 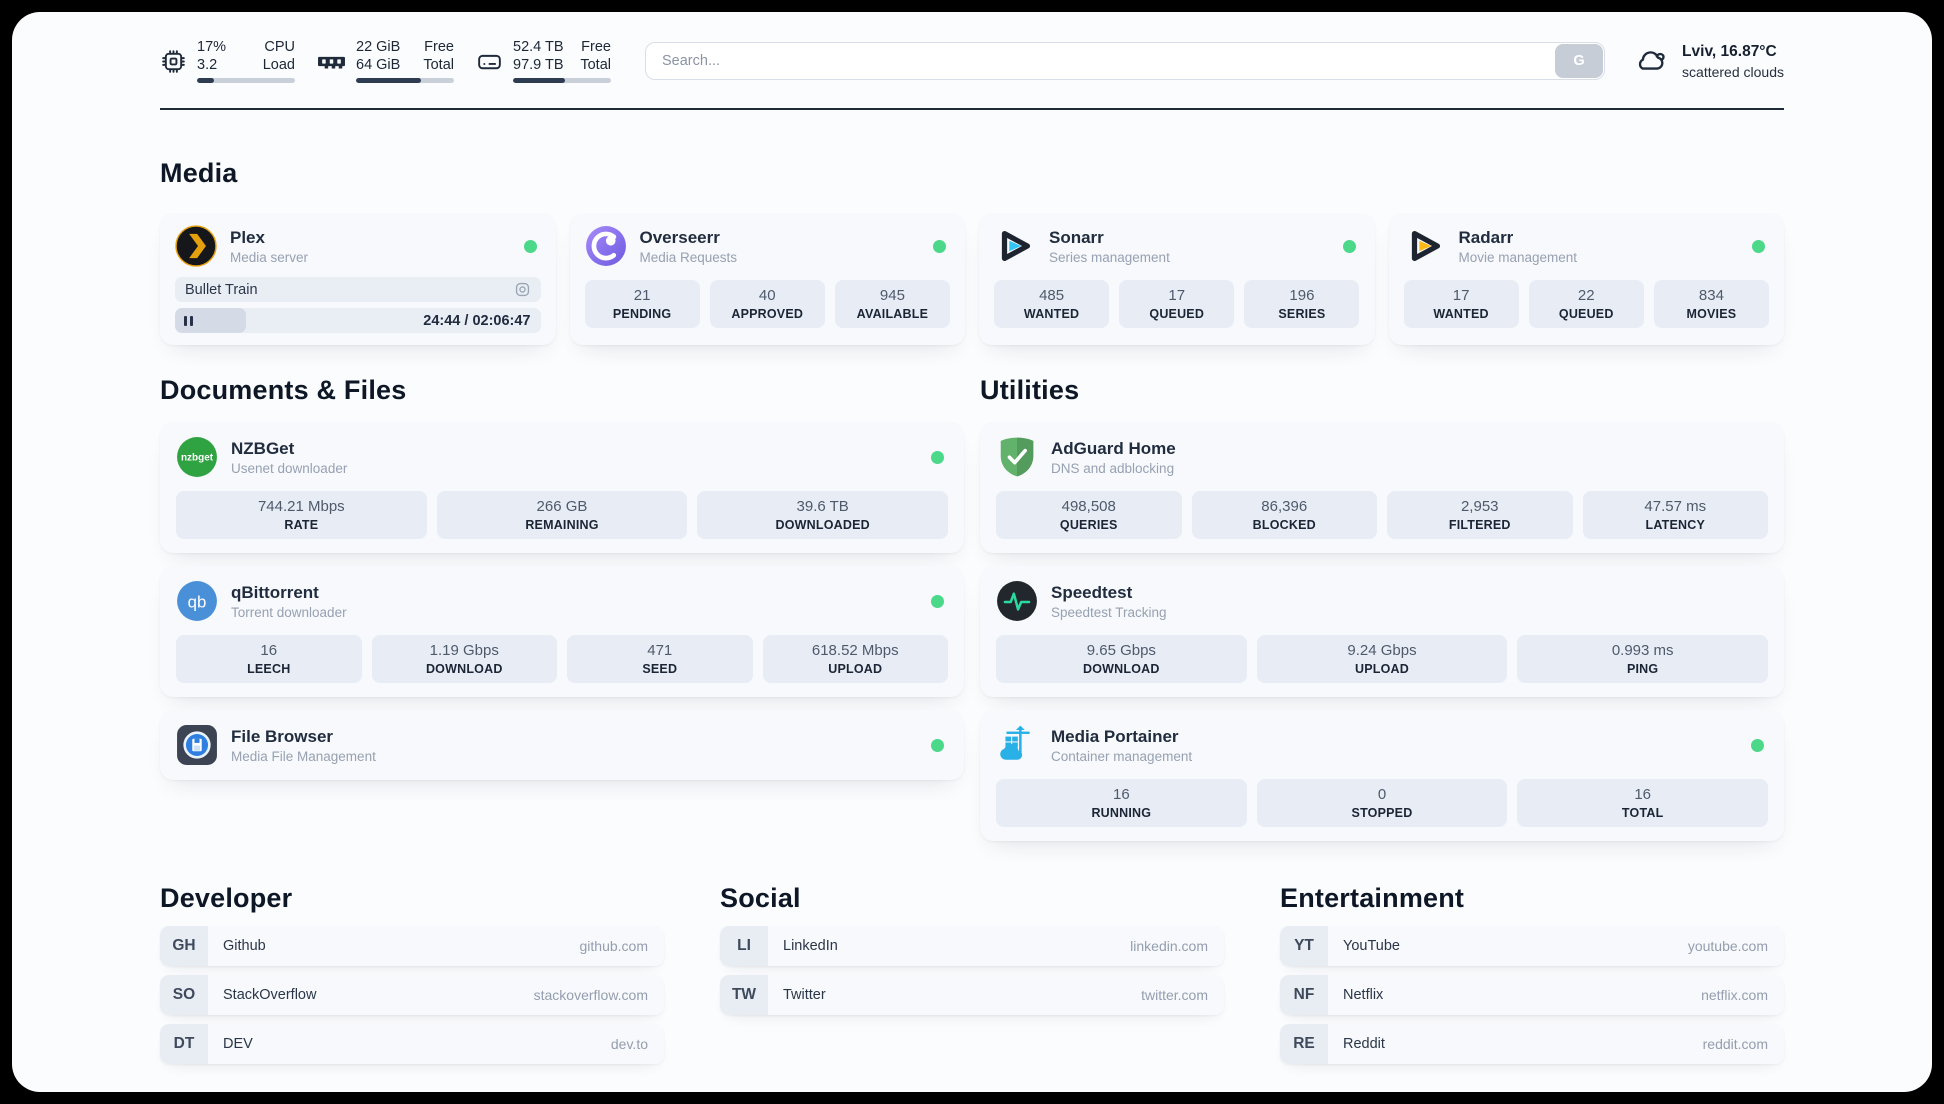 I want to click on cpu-widget: 17% CPU 3.2 Load, so click(x=227, y=61).